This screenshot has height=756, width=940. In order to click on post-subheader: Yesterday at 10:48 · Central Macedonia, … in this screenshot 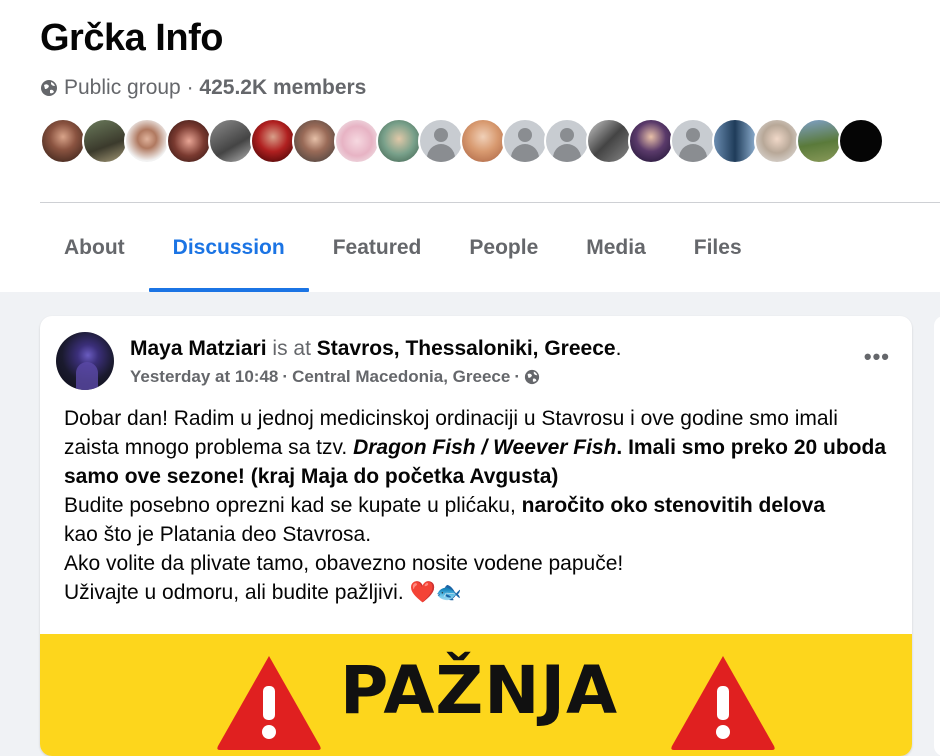, I will do `click(335, 377)`.